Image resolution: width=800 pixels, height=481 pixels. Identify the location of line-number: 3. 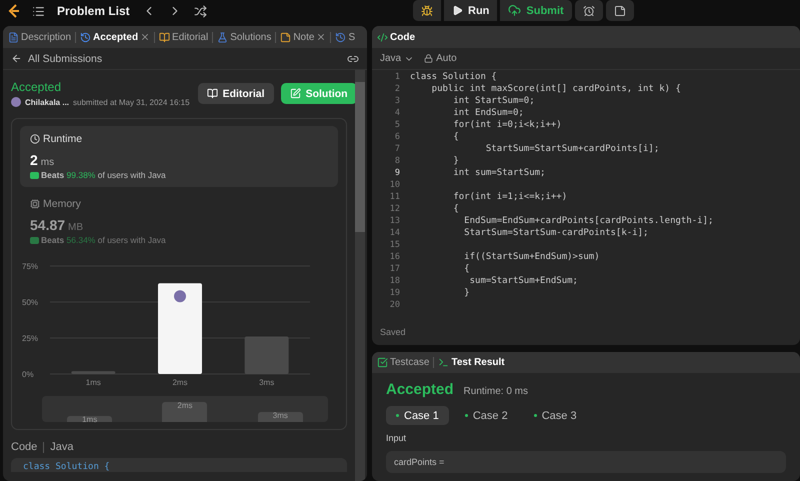
(397, 101).